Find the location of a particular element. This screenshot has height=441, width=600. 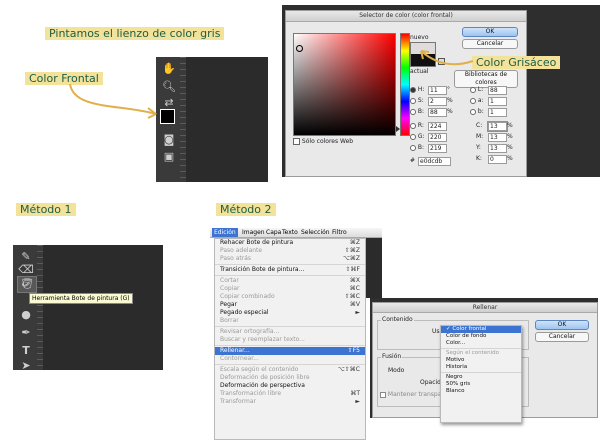

hsb-h-row: H: 11 ° is located at coordinates (433, 90).